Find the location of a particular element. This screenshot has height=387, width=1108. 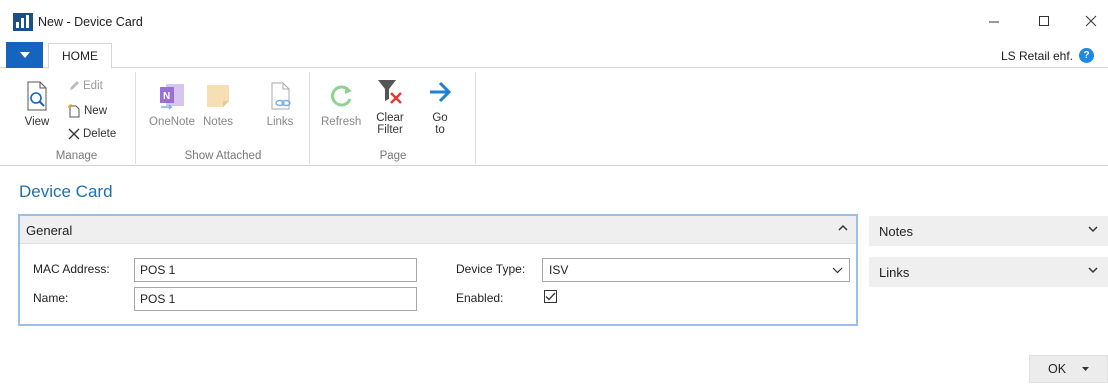

maximize-icon is located at coordinates (1044, 21).